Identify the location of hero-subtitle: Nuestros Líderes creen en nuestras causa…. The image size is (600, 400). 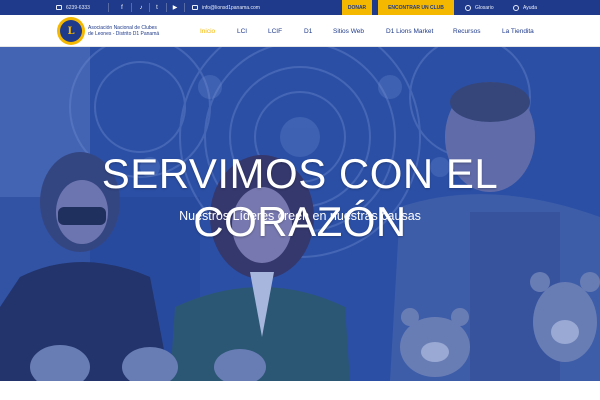
(300, 216).